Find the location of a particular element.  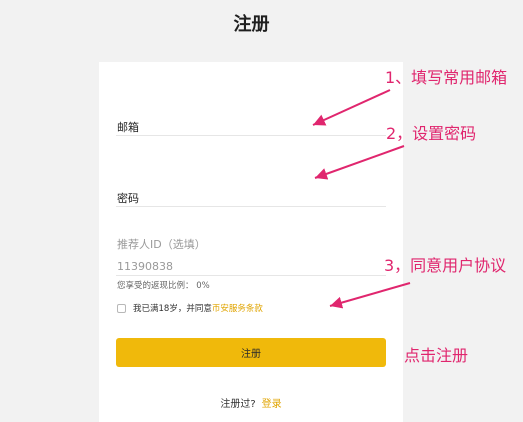

annotation-step1: 1、填写常用邮箱 is located at coordinates (446, 77).